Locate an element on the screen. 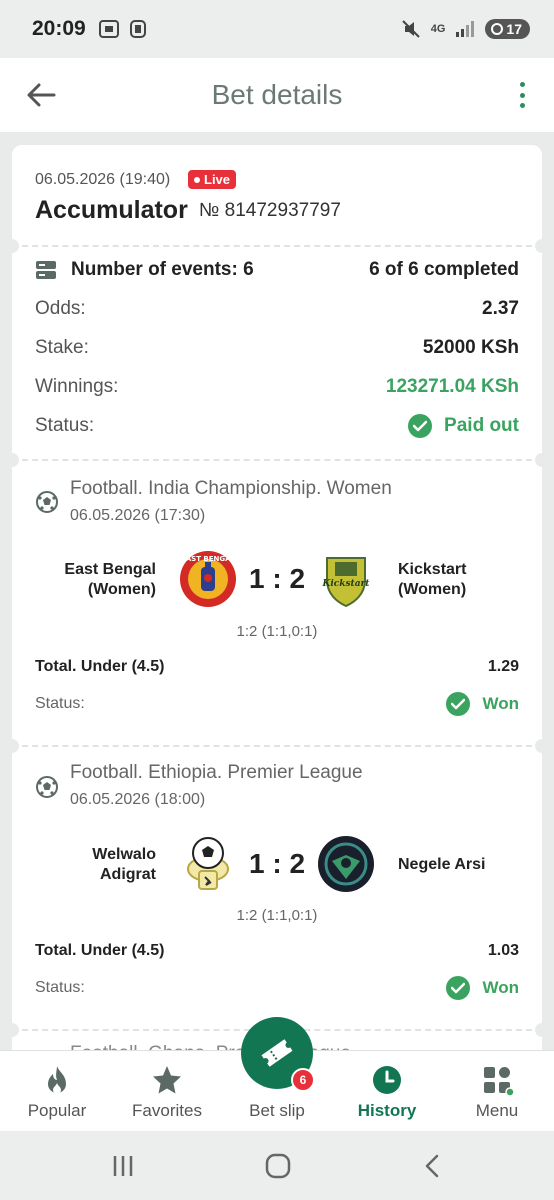  flame-icon is located at coordinates (57, 1080).